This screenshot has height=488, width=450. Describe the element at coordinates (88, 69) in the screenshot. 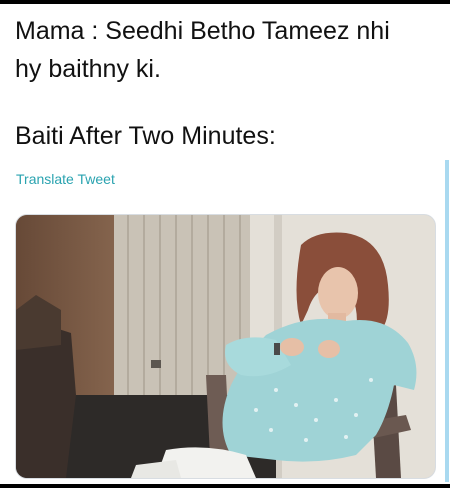

I see `tweet-text-line-2: hy baithny ki.` at that location.